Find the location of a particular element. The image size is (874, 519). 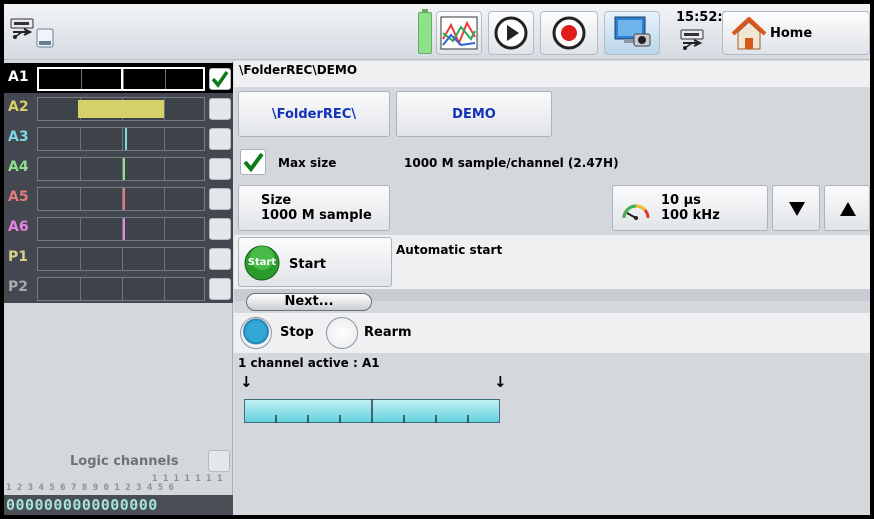

size-label: Size is located at coordinates (276, 200).